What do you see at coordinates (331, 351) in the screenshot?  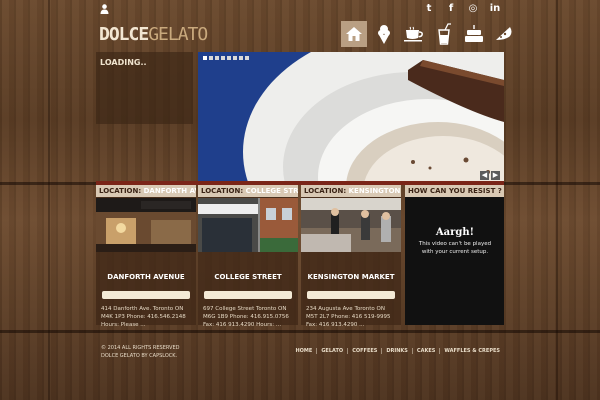 I see `footer-link-gelato: GELATO` at bounding box center [331, 351].